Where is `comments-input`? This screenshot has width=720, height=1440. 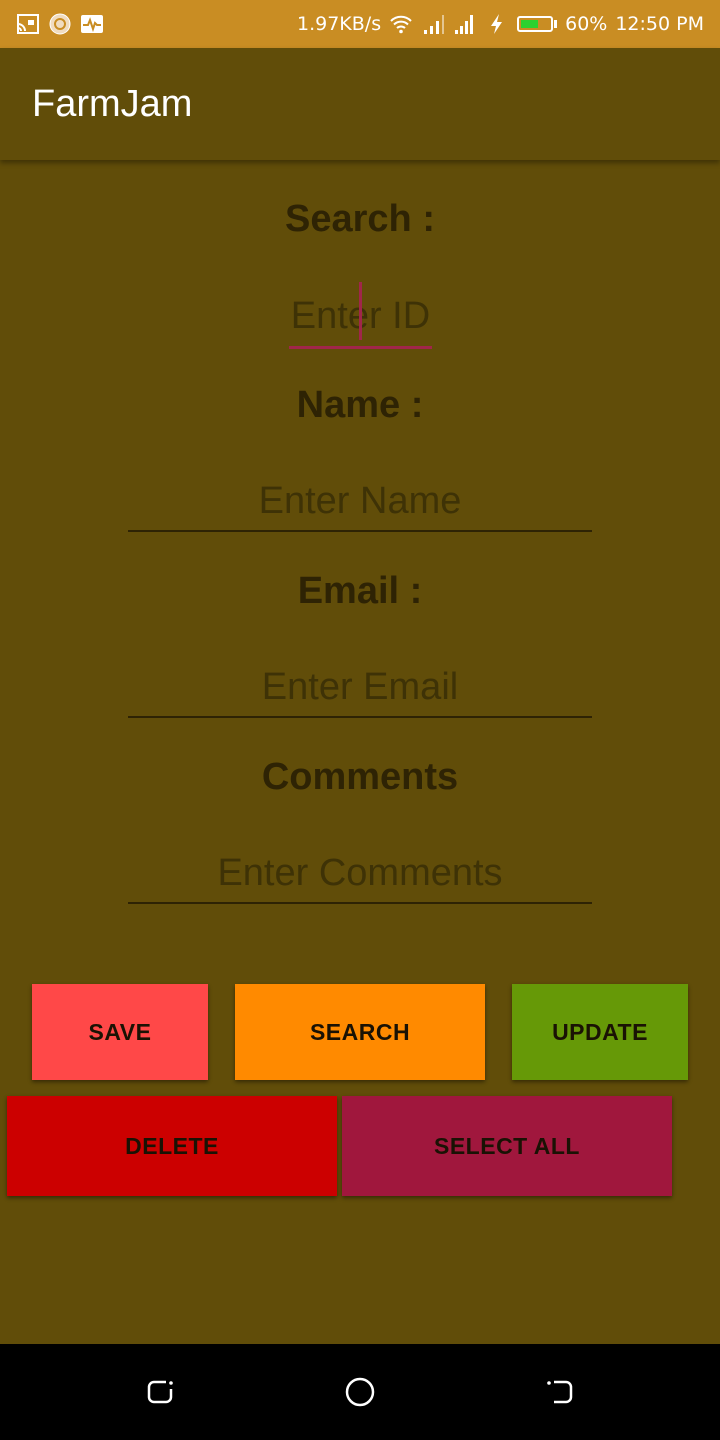 comments-input is located at coordinates (360, 874).